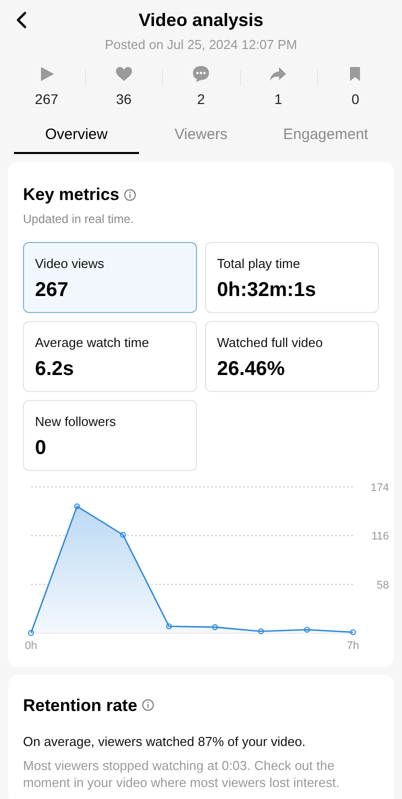 The width and height of the screenshot is (402, 799). What do you see at coordinates (75, 421) in the screenshot?
I see `metric-label: New followers` at bounding box center [75, 421].